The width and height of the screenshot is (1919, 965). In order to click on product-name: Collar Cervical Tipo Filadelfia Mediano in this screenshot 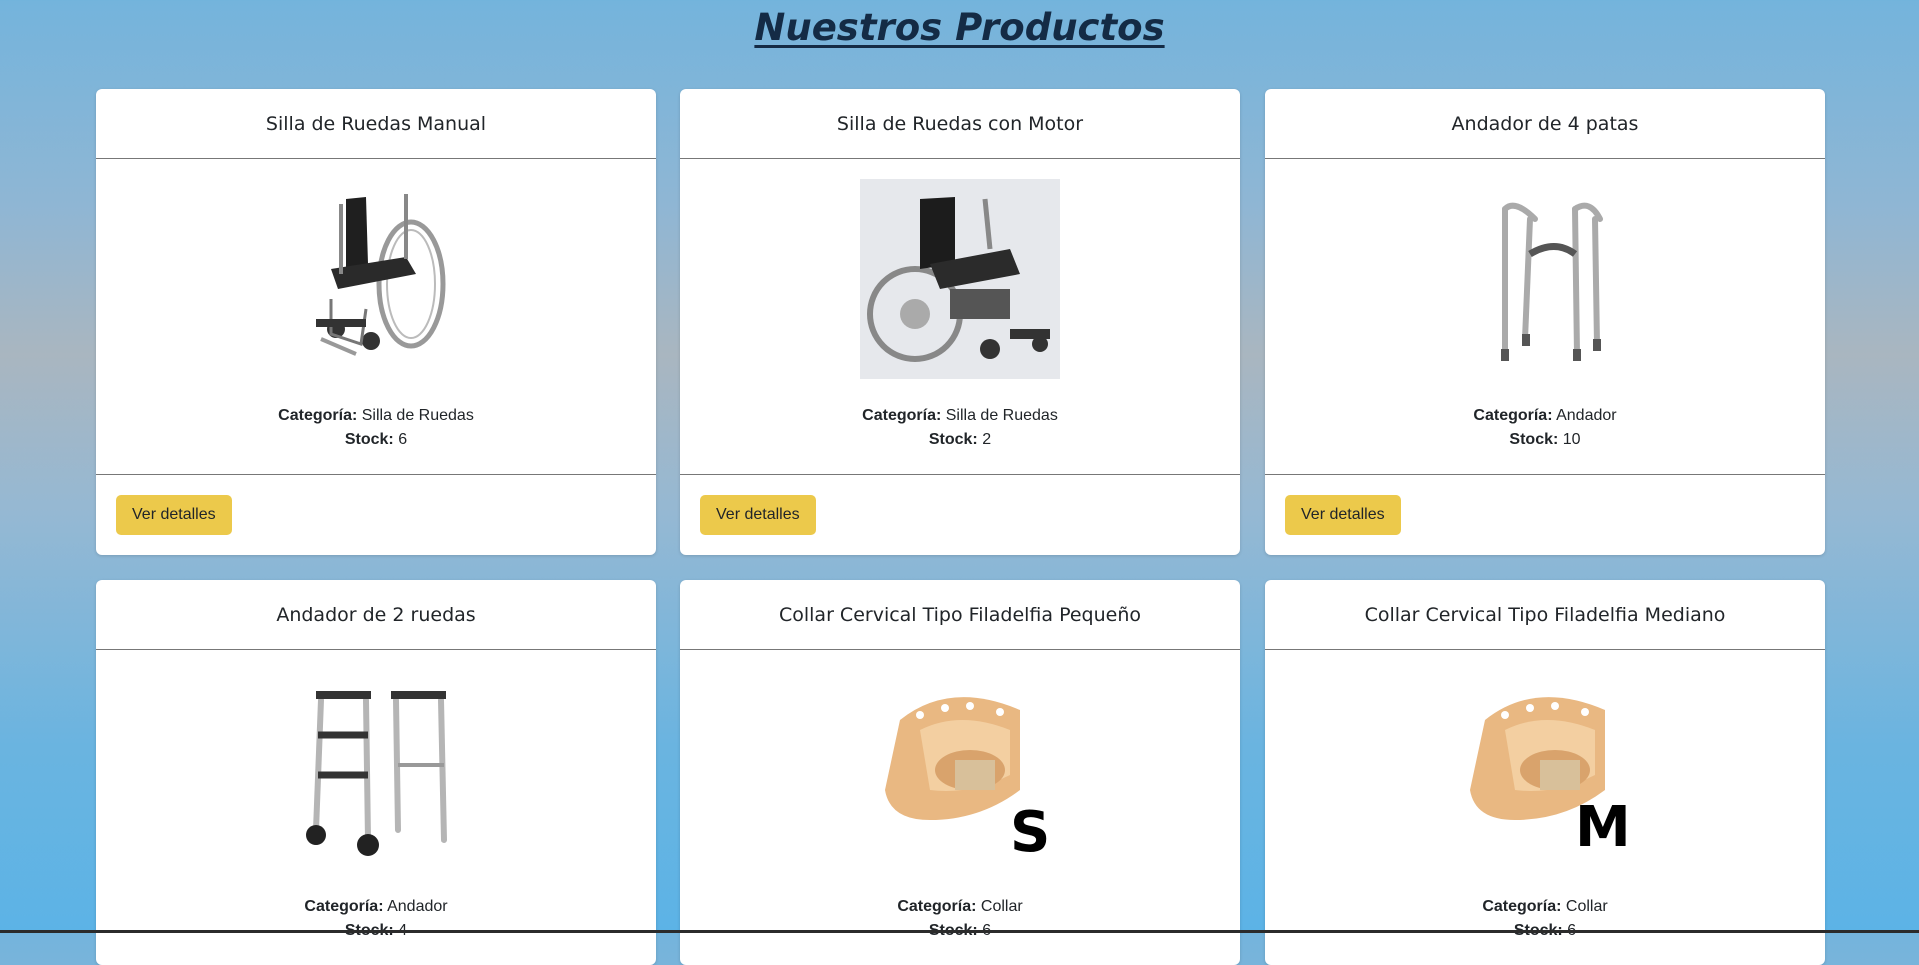, I will do `click(1545, 615)`.